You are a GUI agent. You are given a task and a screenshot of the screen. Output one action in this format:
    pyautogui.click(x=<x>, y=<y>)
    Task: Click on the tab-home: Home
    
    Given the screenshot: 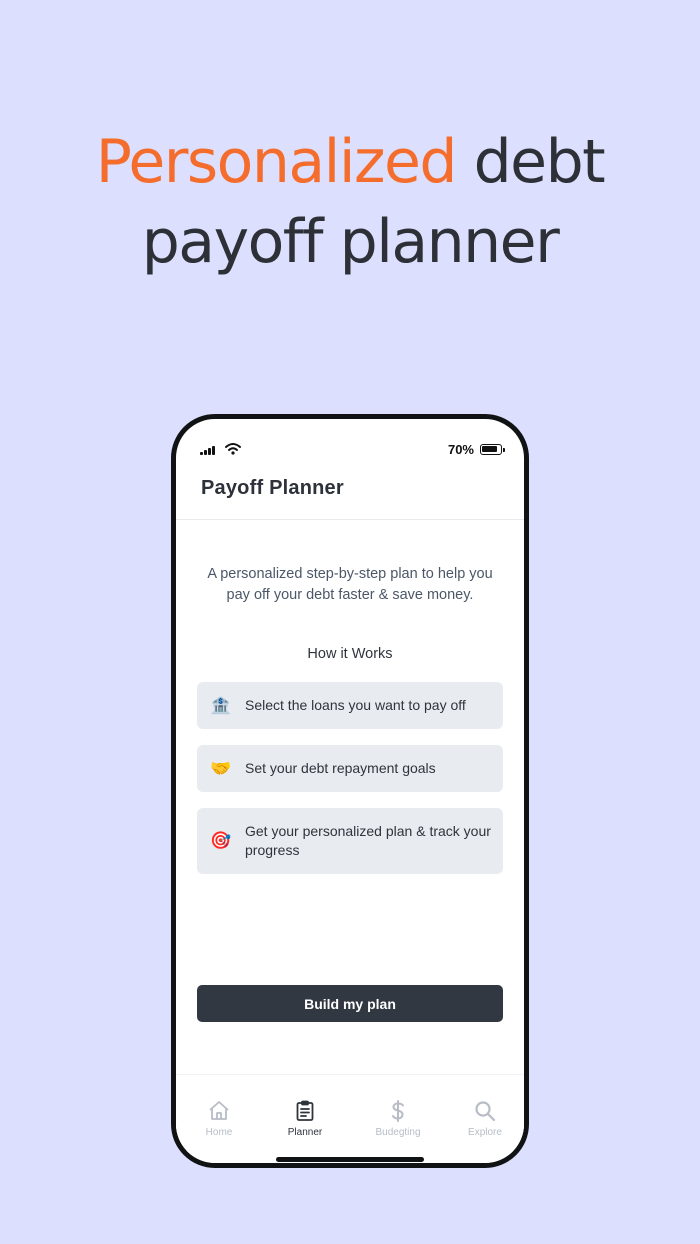 What is the action you would take?
    pyautogui.click(x=219, y=1118)
    